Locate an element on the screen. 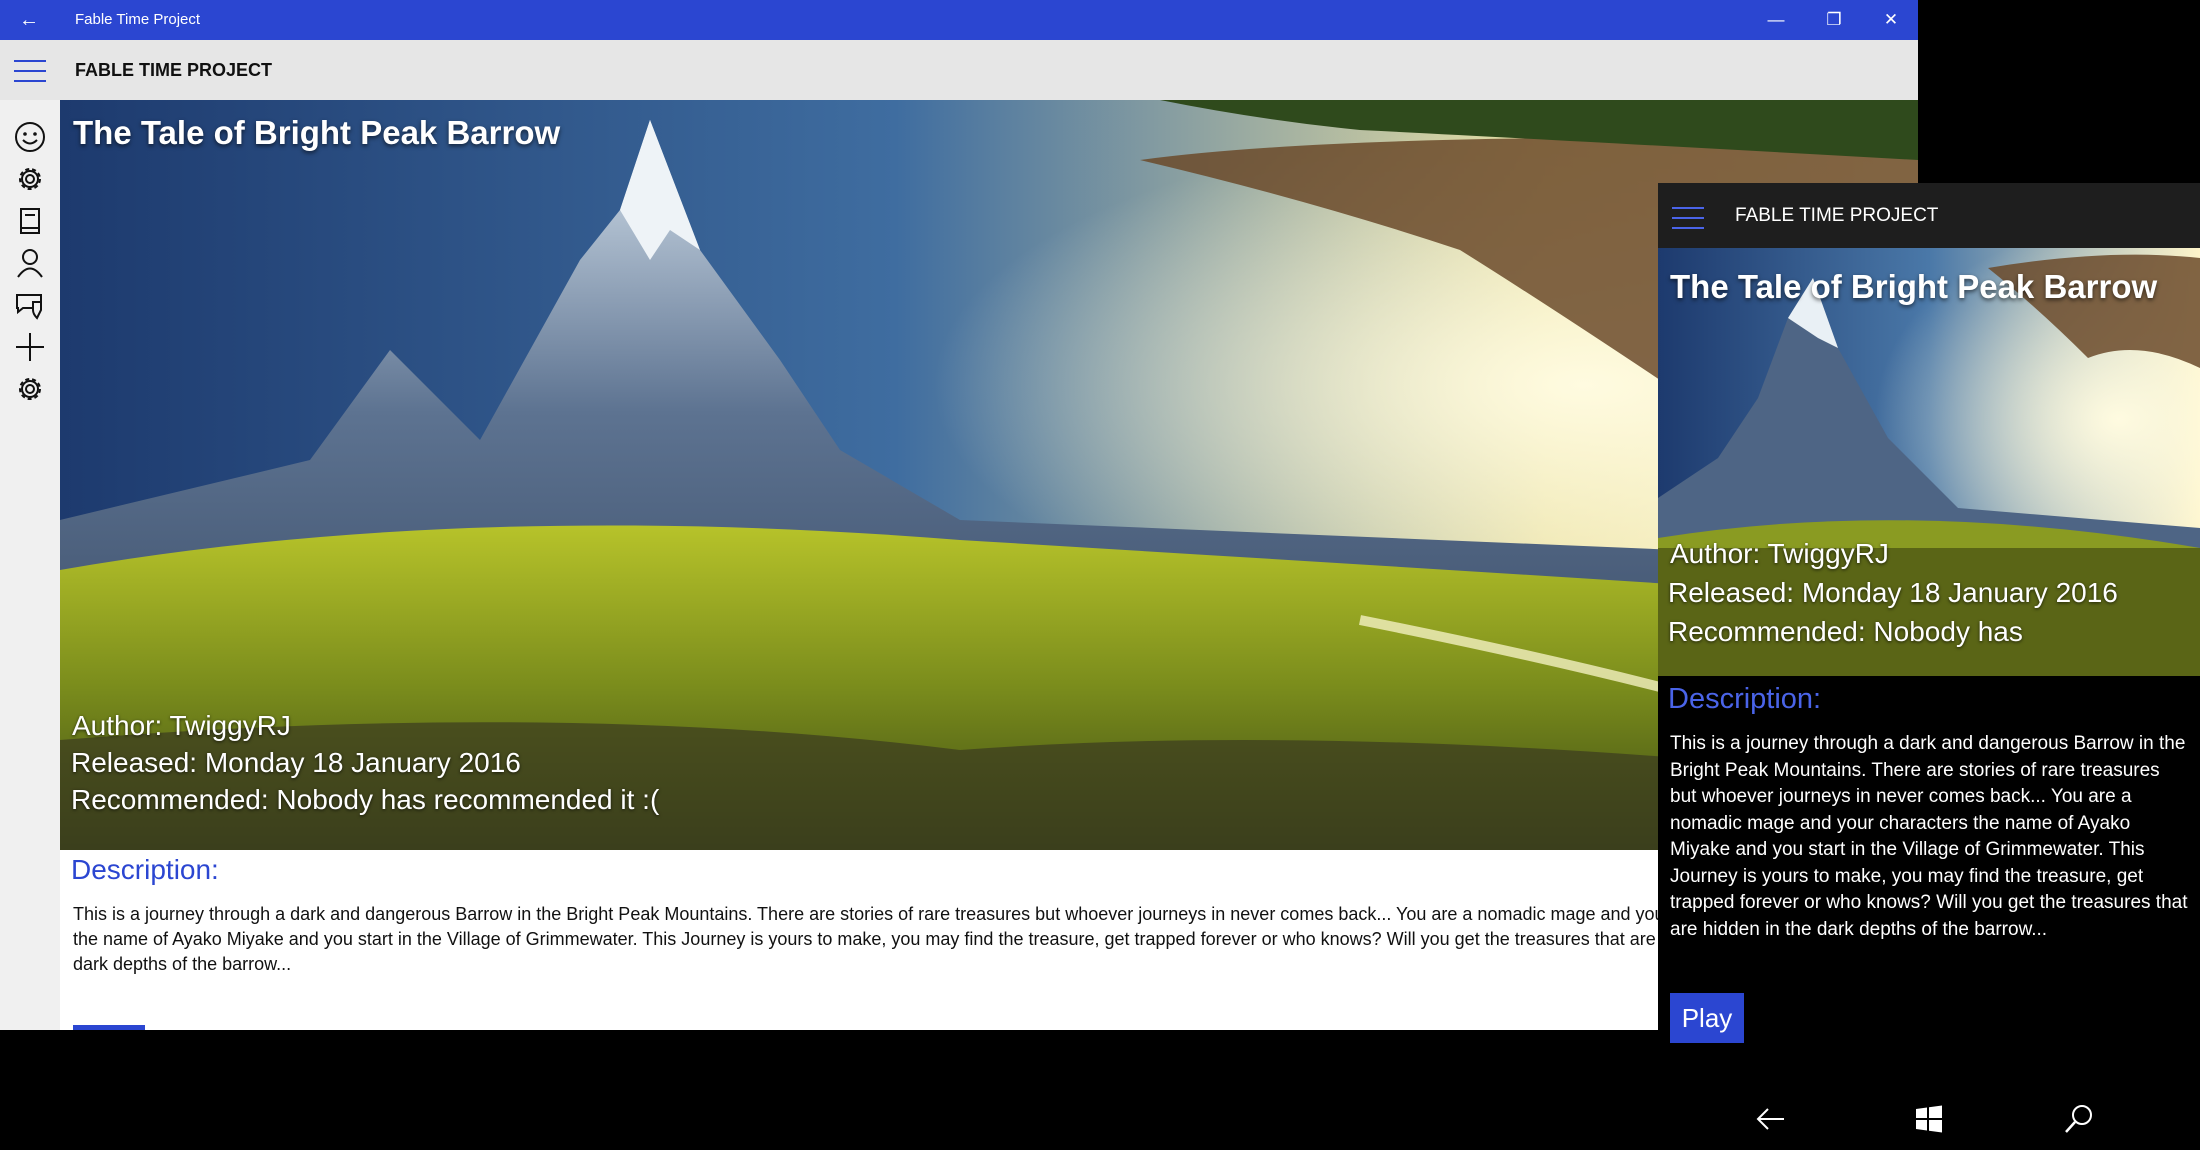 This screenshot has width=2200, height=1150. back-arrow-icon is located at coordinates (1771, 1119).